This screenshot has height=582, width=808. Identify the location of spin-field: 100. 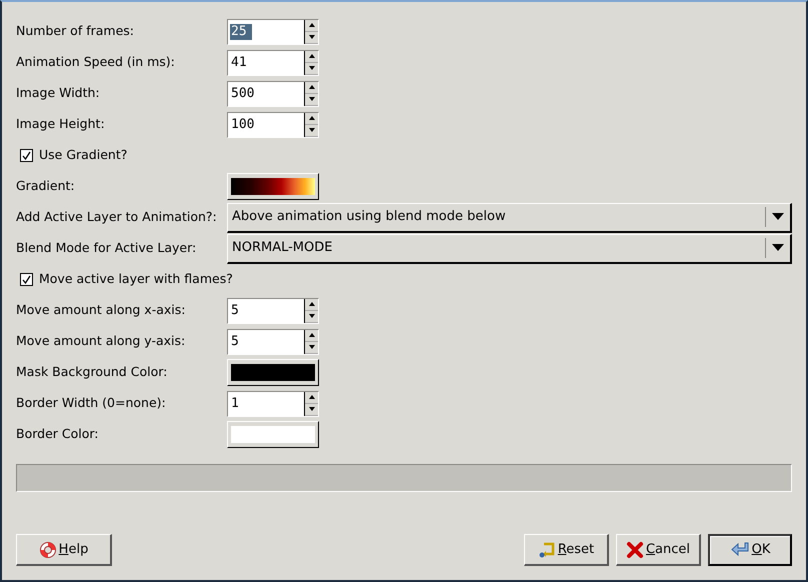
(273, 125).